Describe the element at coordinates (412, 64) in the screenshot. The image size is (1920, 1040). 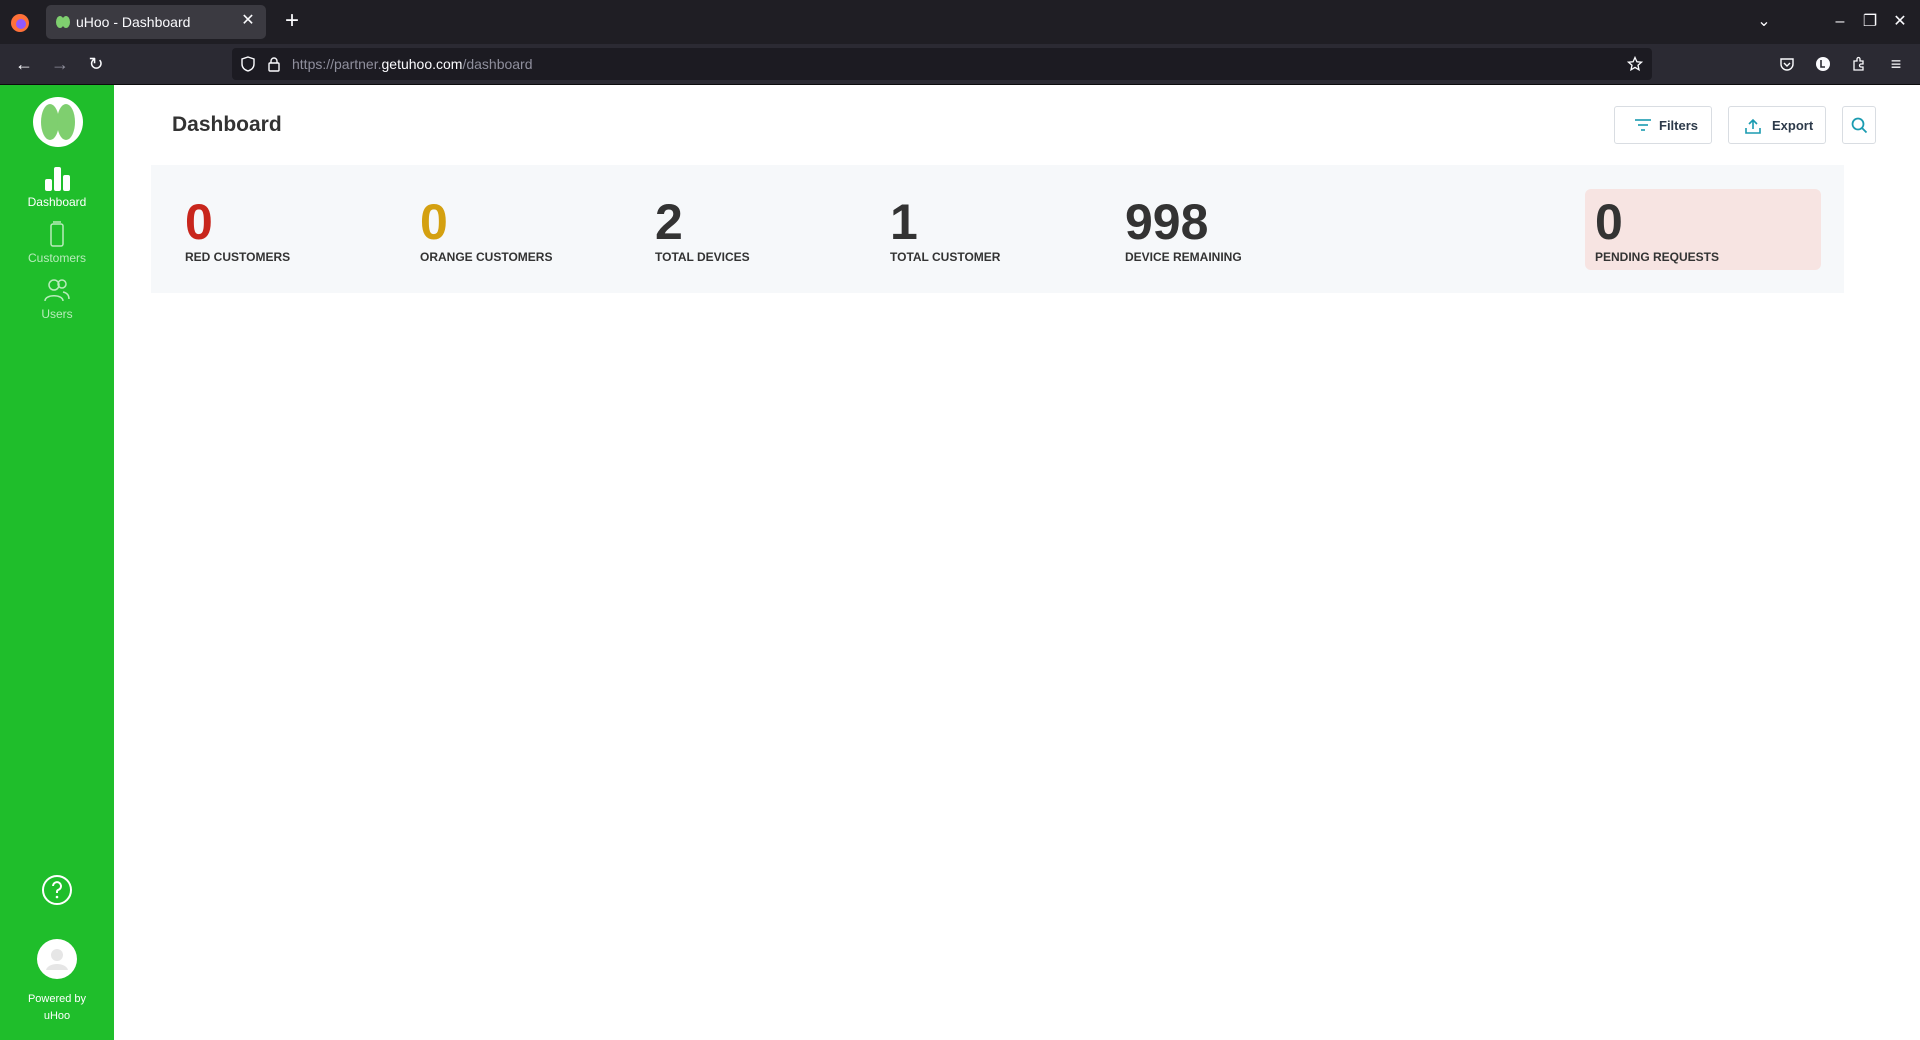
I see `url-text: https://partner.getuhoo.com/dashboard` at that location.